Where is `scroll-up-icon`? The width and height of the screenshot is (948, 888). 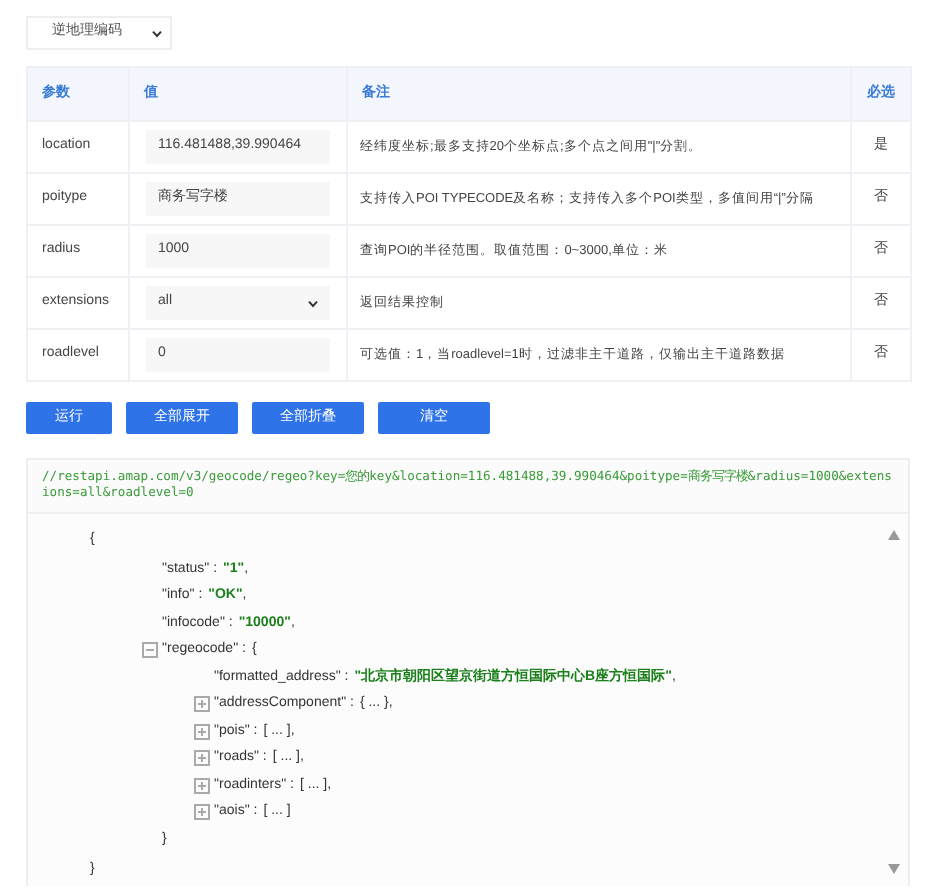 scroll-up-icon is located at coordinates (894, 535).